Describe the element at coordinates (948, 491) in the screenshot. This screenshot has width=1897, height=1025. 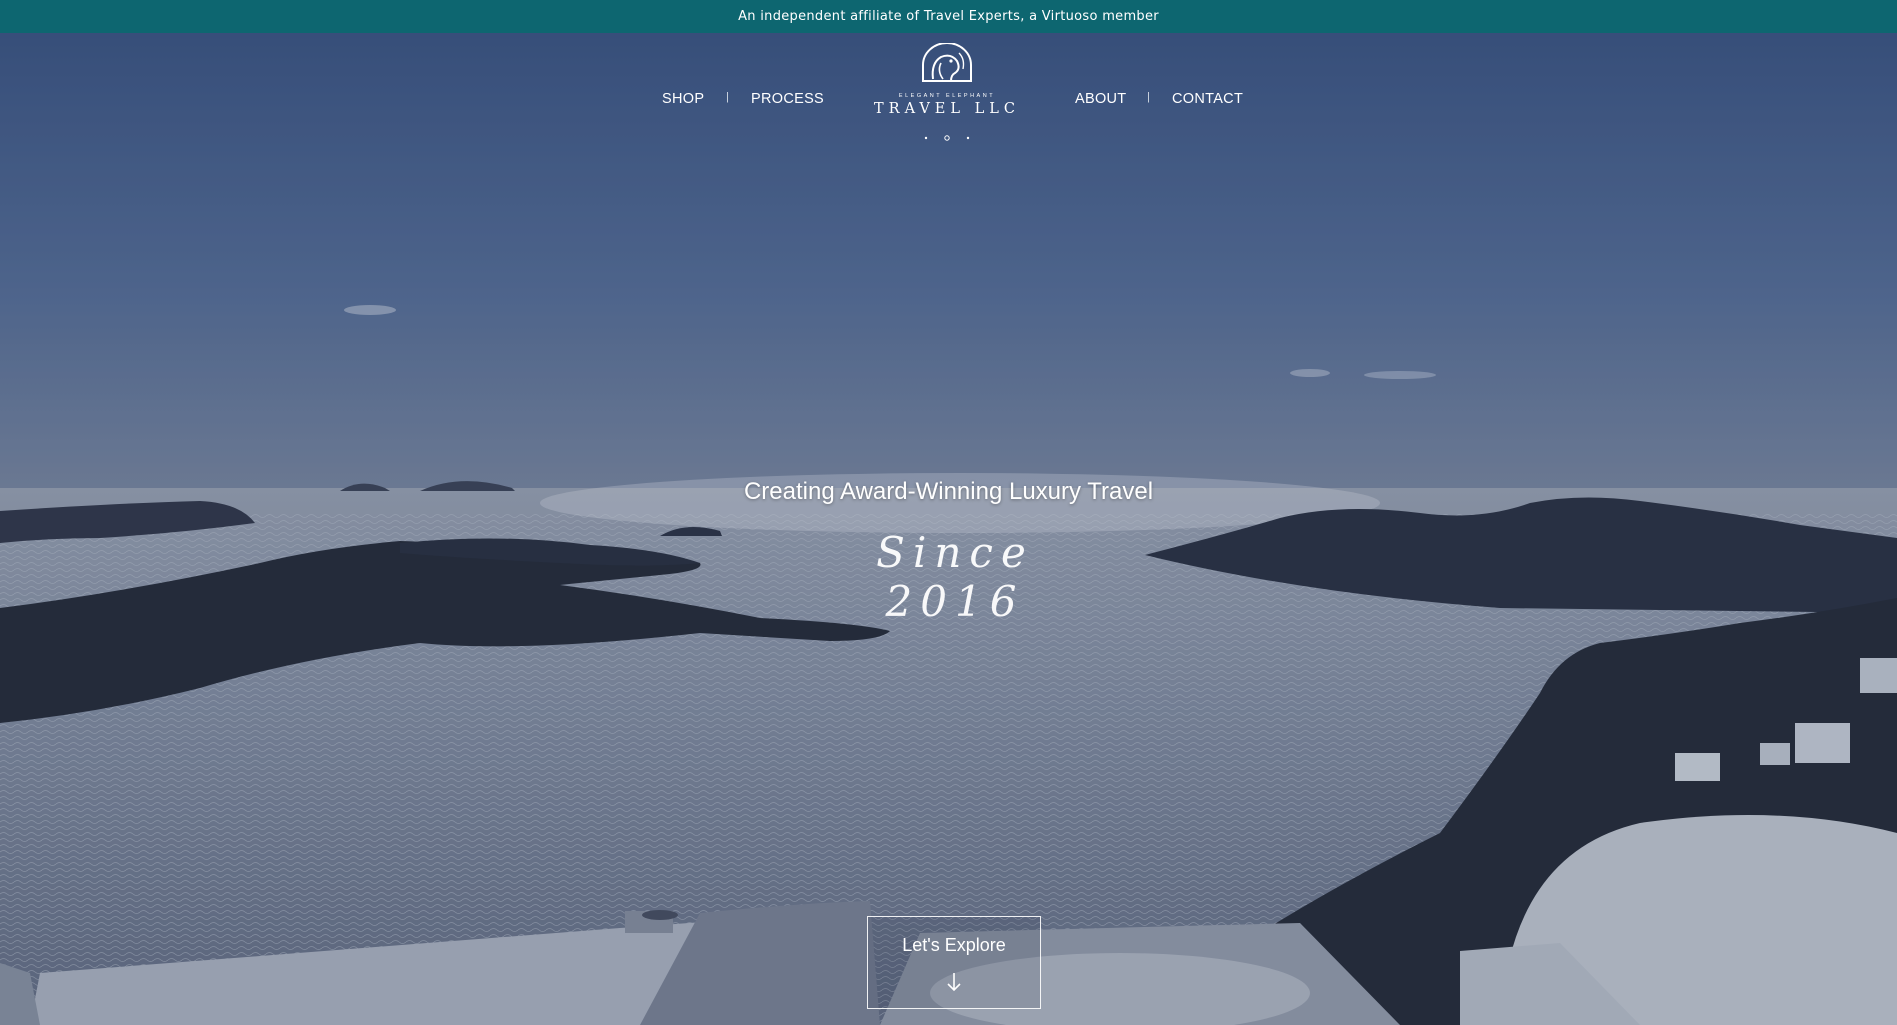
I see `hero-headline: Creating Award-Winning Luxury Travel` at that location.